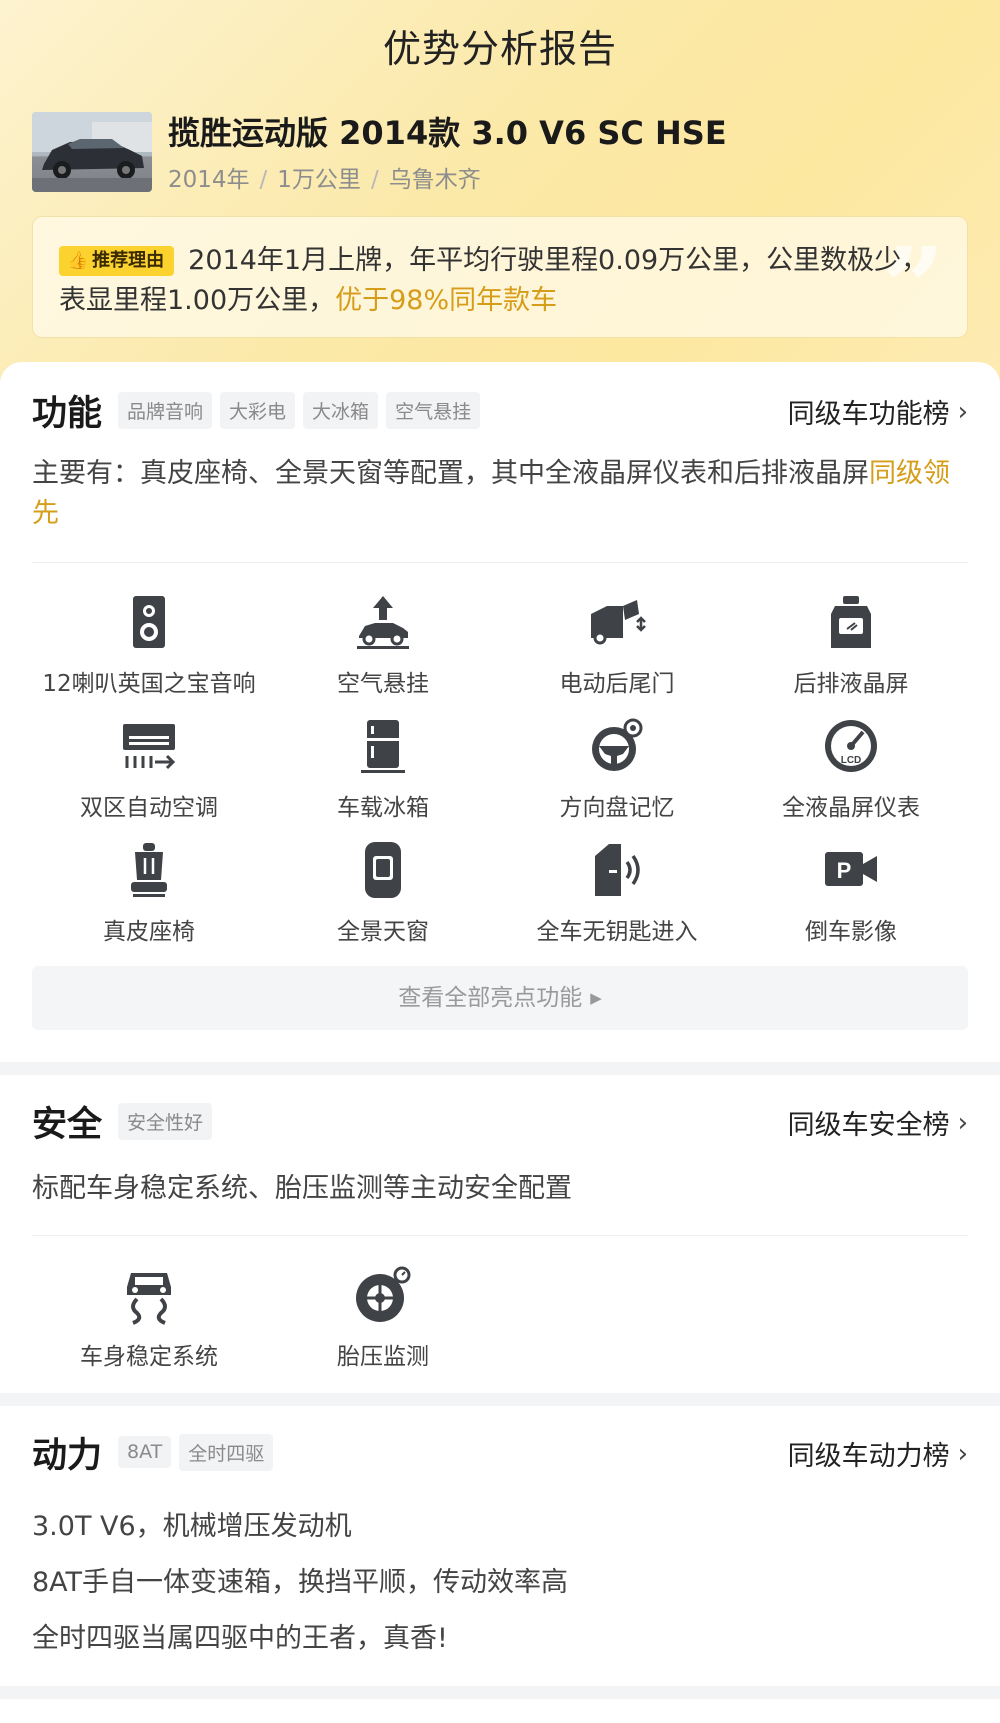 This screenshot has width=1000, height=1723. Describe the element at coordinates (149, 684) in the screenshot. I see `feature-label: 12喇叭英国之宝音响` at that location.